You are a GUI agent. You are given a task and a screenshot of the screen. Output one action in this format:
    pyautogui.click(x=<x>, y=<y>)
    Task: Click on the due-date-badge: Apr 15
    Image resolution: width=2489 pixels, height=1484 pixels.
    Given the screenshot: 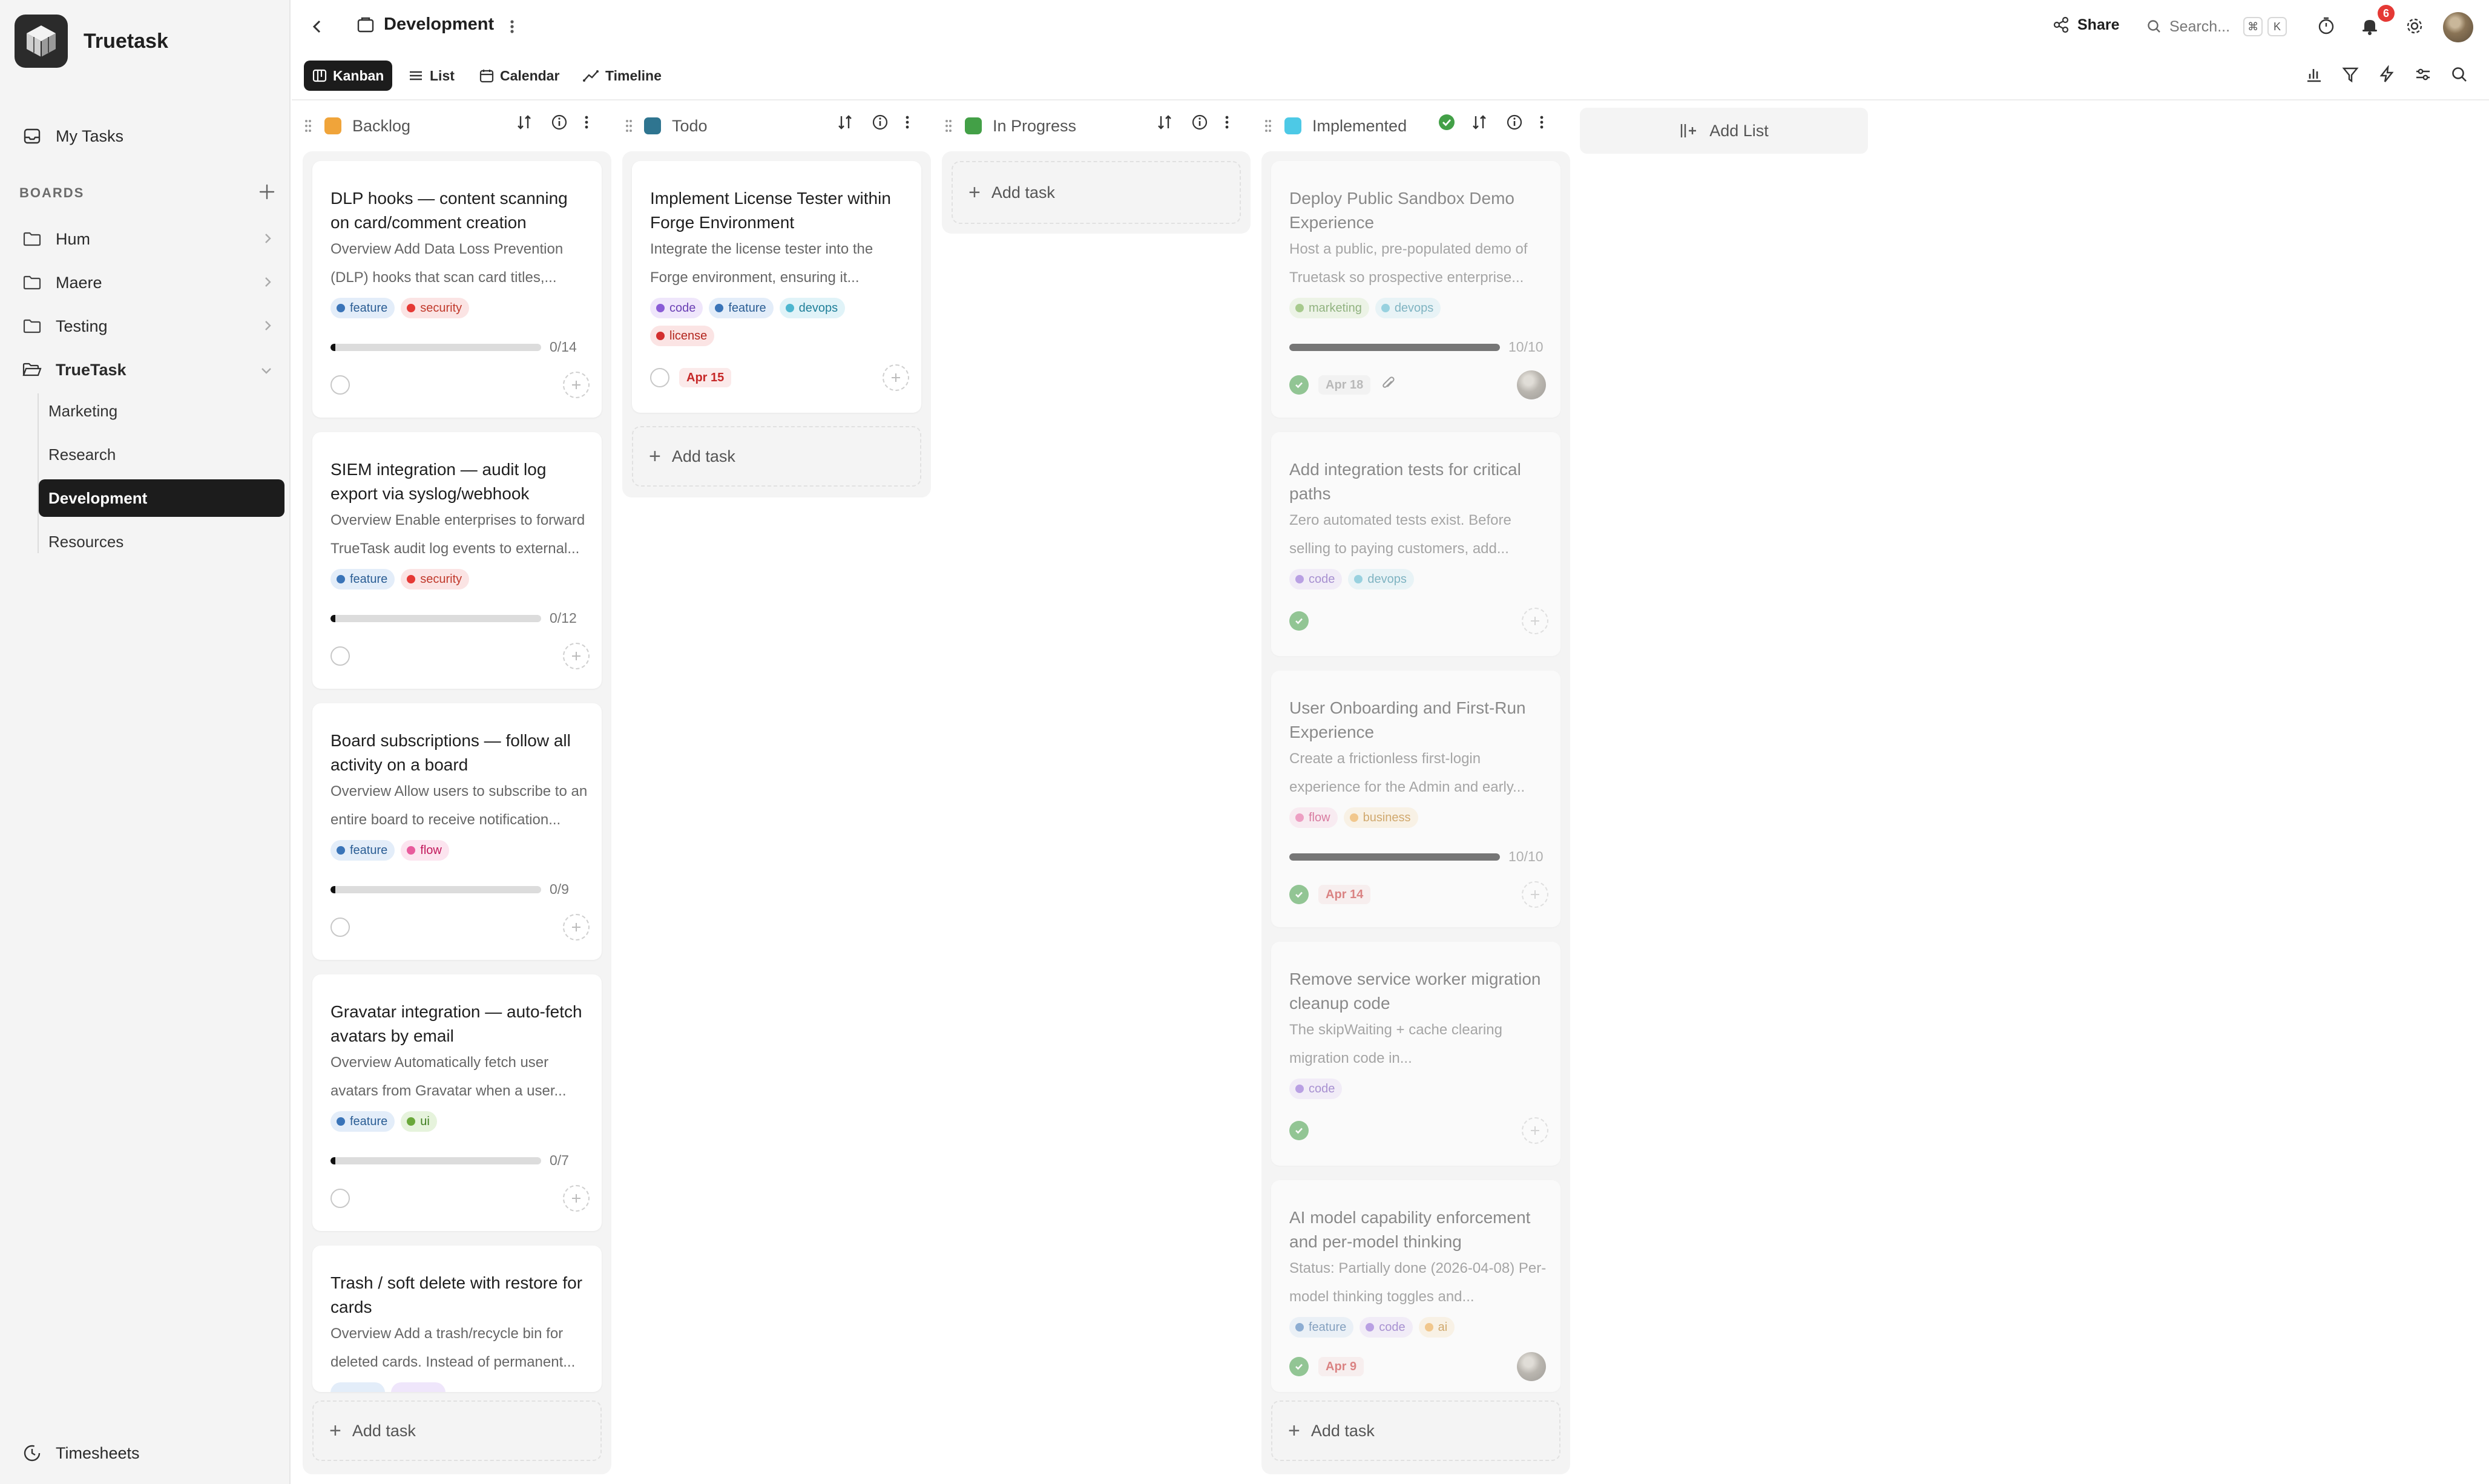 What is the action you would take?
    pyautogui.click(x=705, y=378)
    